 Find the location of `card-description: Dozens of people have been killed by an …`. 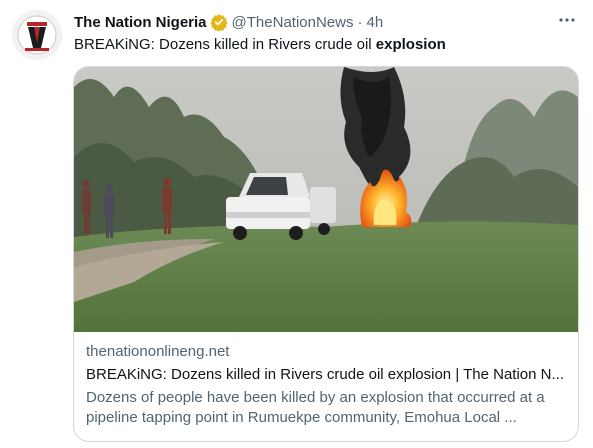

card-description: Dozens of people have been killed by an … is located at coordinates (315, 407).